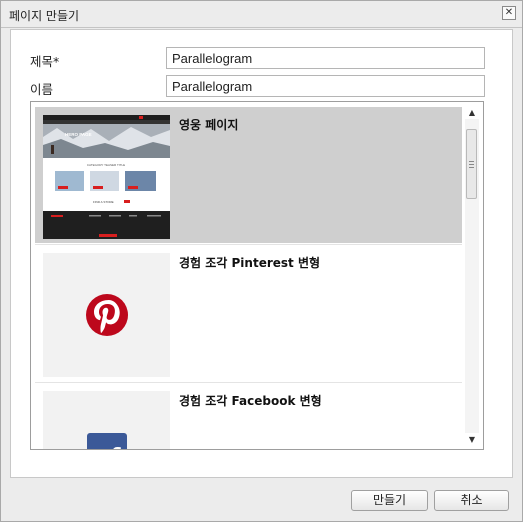 This screenshot has height=524, width=525. I want to click on template-title: 경험 조각 Pinterest 변형, so click(250, 263).